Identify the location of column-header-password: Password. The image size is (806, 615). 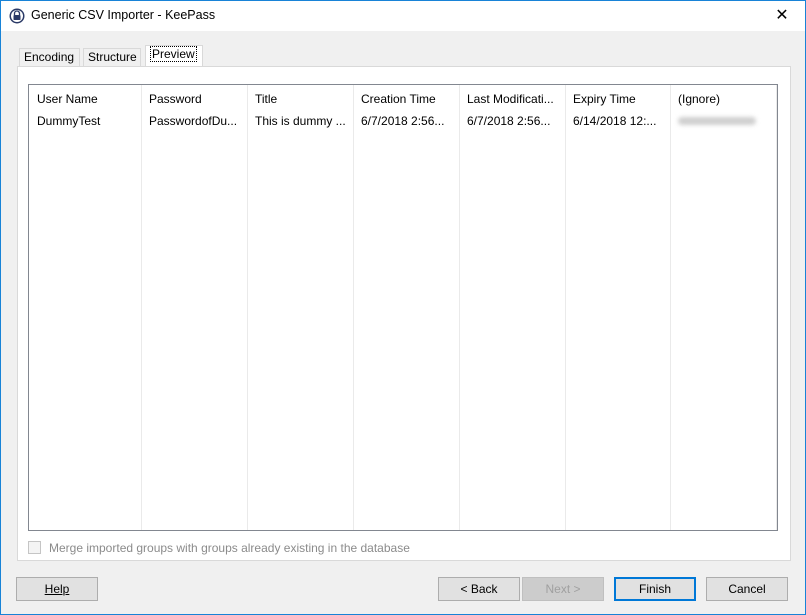
(194, 98).